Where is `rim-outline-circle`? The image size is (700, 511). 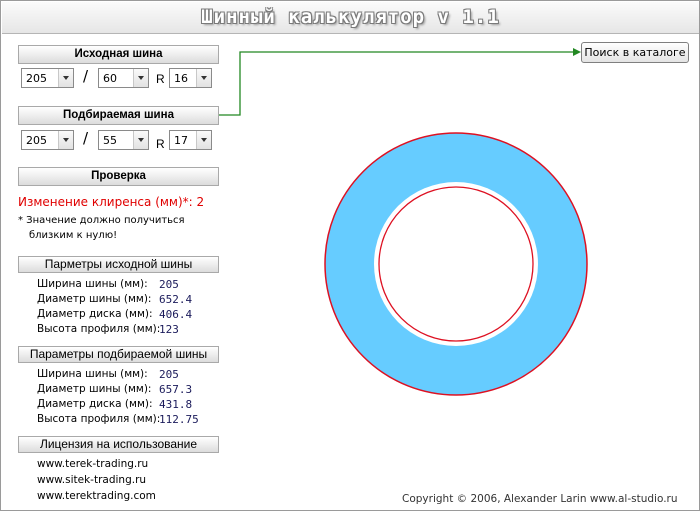
rim-outline-circle is located at coordinates (456, 264).